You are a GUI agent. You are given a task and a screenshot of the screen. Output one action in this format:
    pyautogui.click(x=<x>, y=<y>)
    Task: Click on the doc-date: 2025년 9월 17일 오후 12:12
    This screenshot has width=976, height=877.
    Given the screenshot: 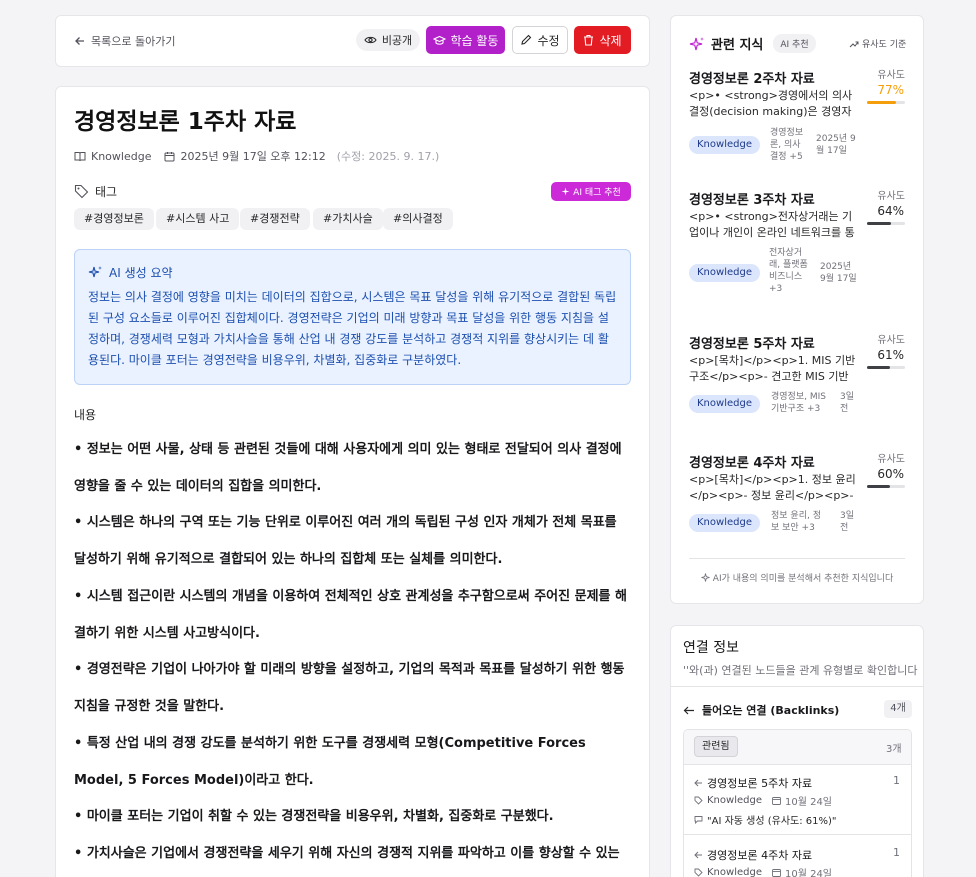 What is the action you would take?
    pyautogui.click(x=253, y=156)
    